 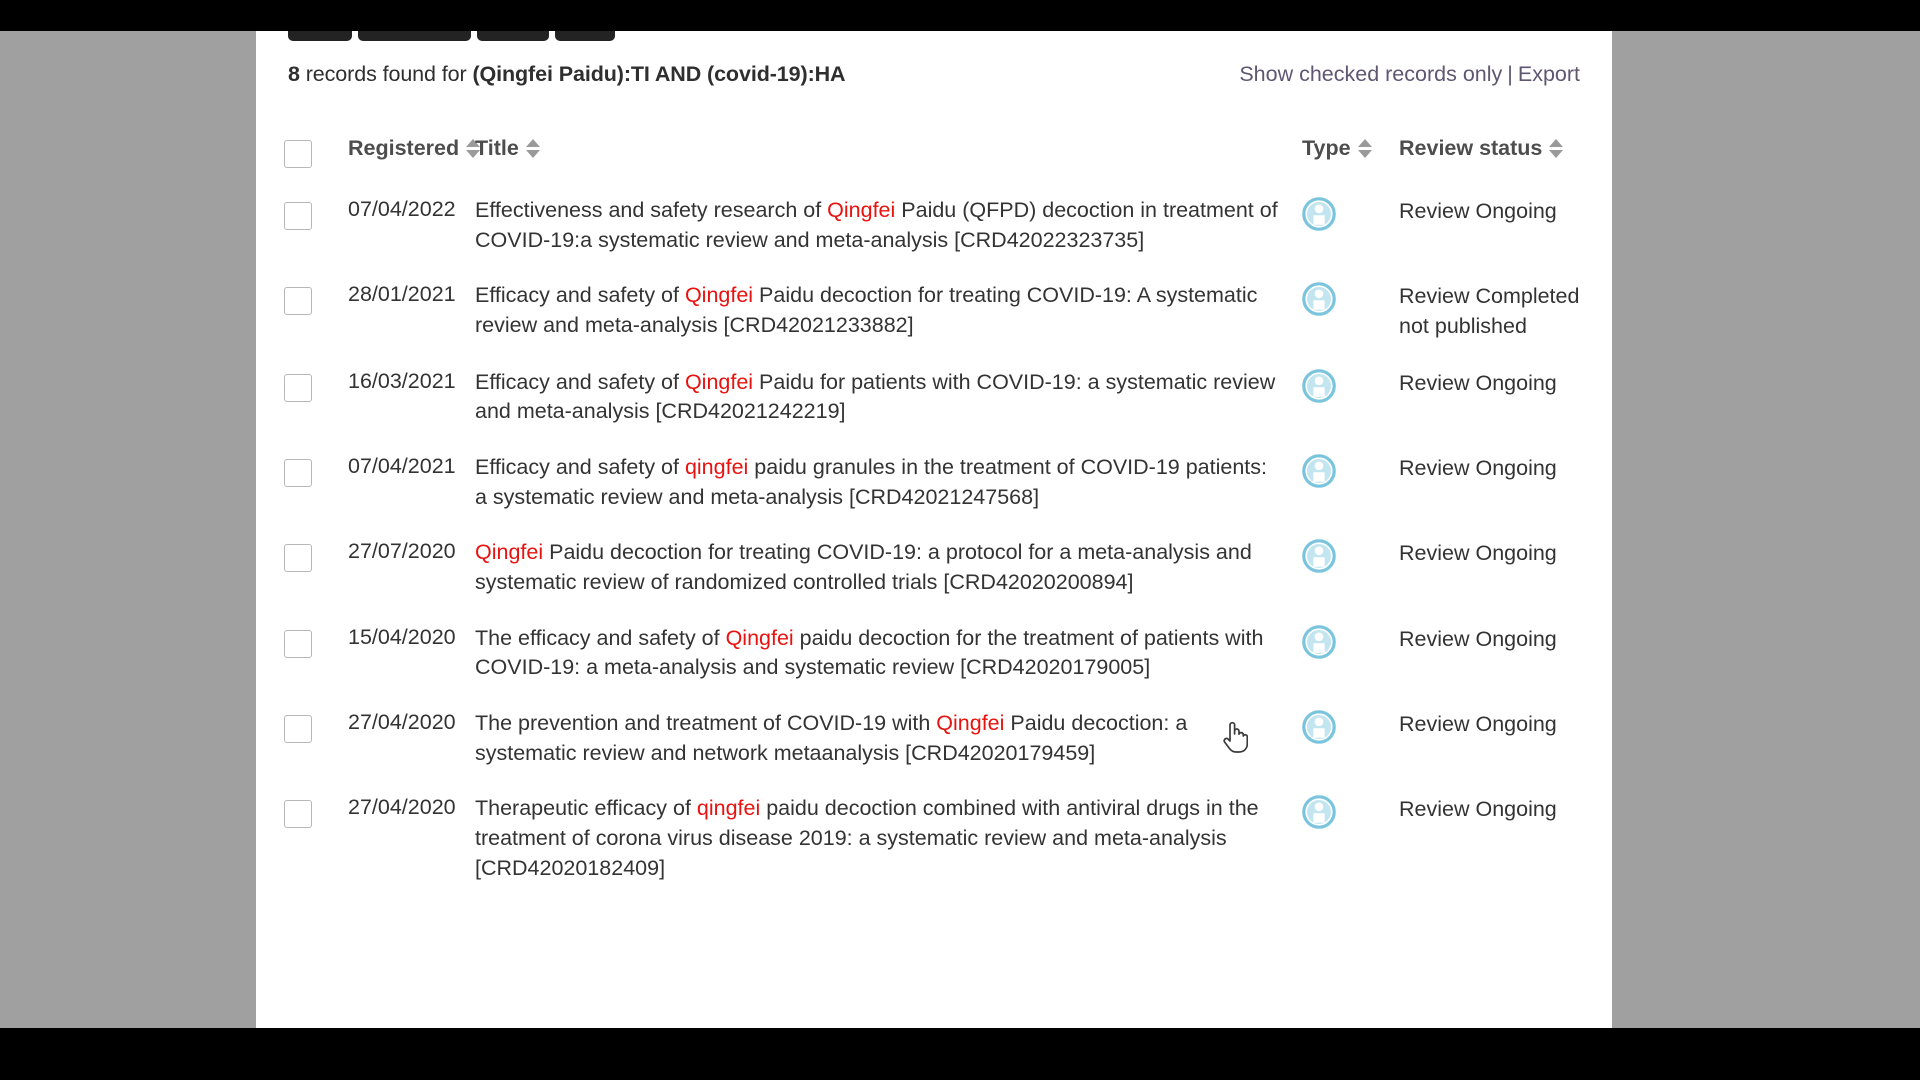 I want to click on letterbox-bottom, so click(x=960, y=1054).